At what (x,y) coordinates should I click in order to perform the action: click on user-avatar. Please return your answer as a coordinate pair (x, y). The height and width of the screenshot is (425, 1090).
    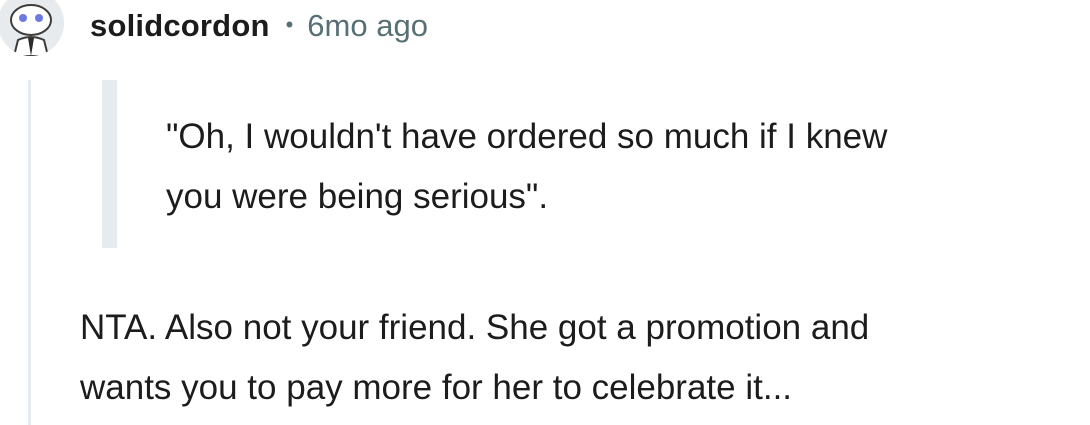
    Looking at the image, I should click on (32, 28).